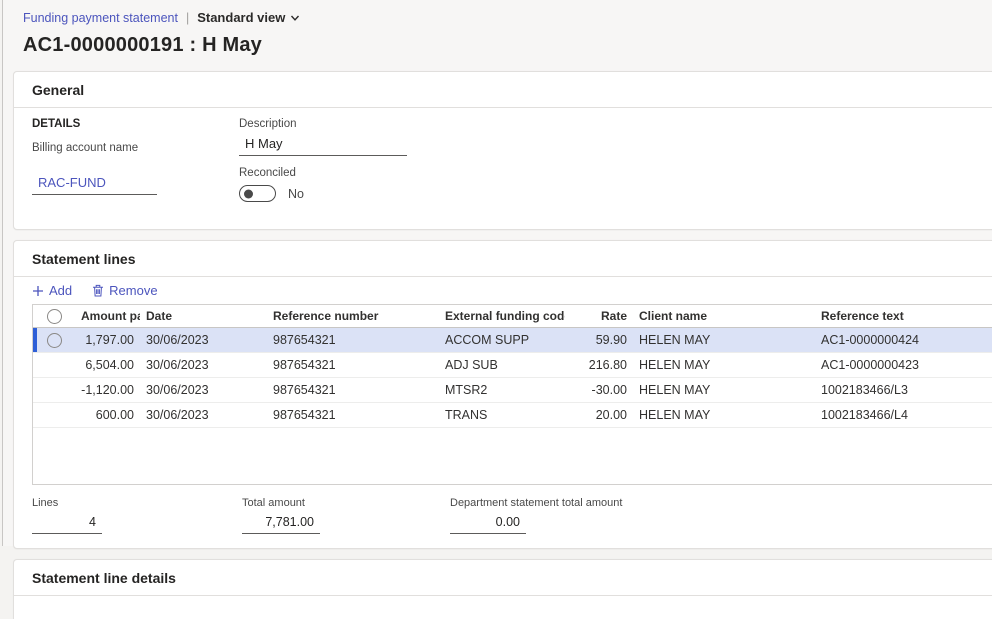  Describe the element at coordinates (107, 340) in the screenshot. I see `cell-amount-paid: 1,797.00` at that location.